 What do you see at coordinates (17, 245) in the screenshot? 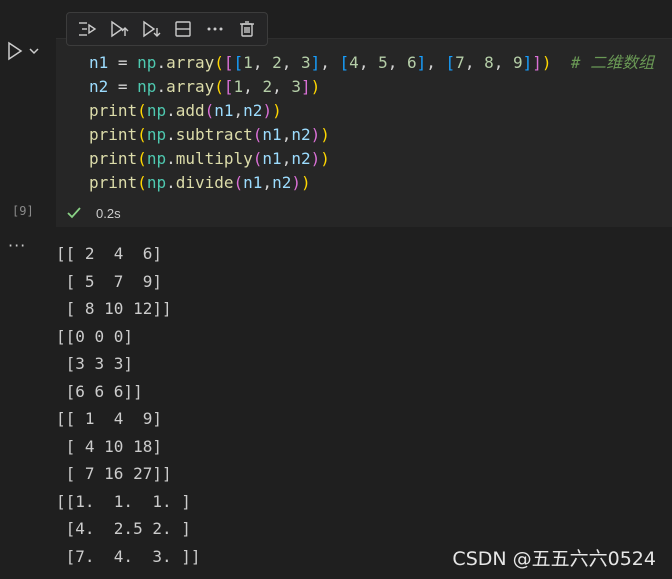
I see `output-more-button: ···` at bounding box center [17, 245].